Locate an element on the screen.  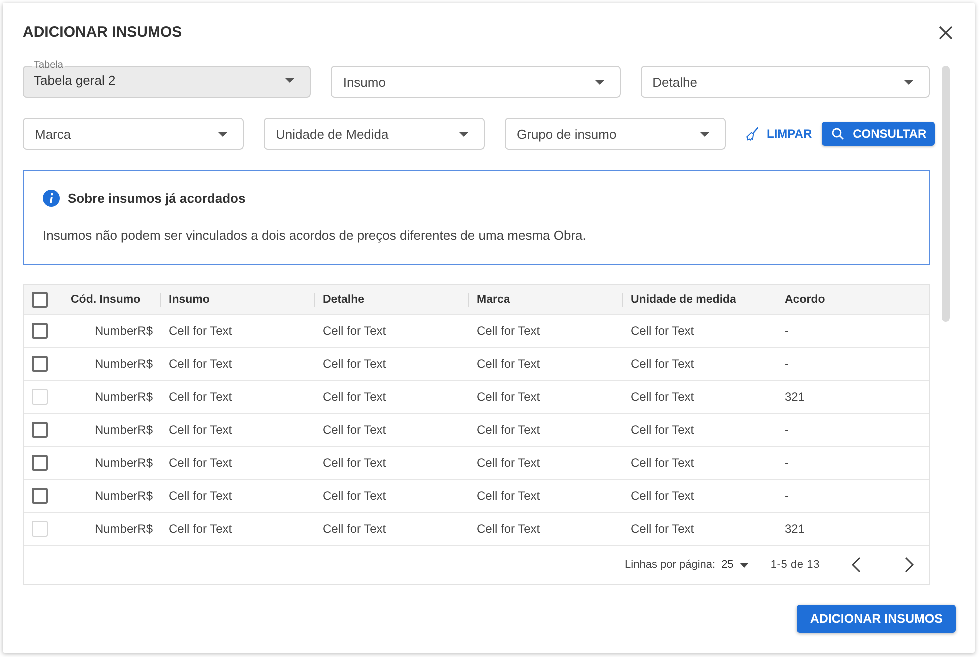
select-all-checkbox is located at coordinates (40, 300).